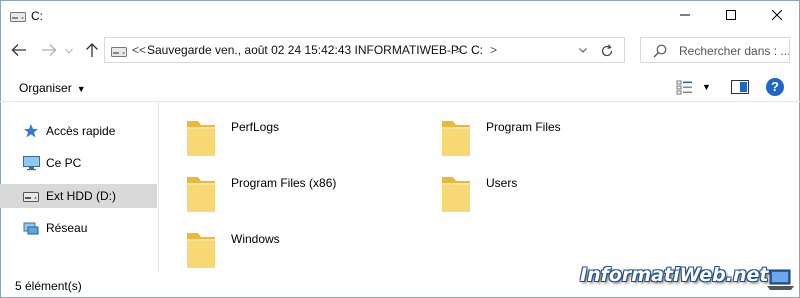 The image size is (800, 298). I want to click on address-history-button, so click(583, 50).